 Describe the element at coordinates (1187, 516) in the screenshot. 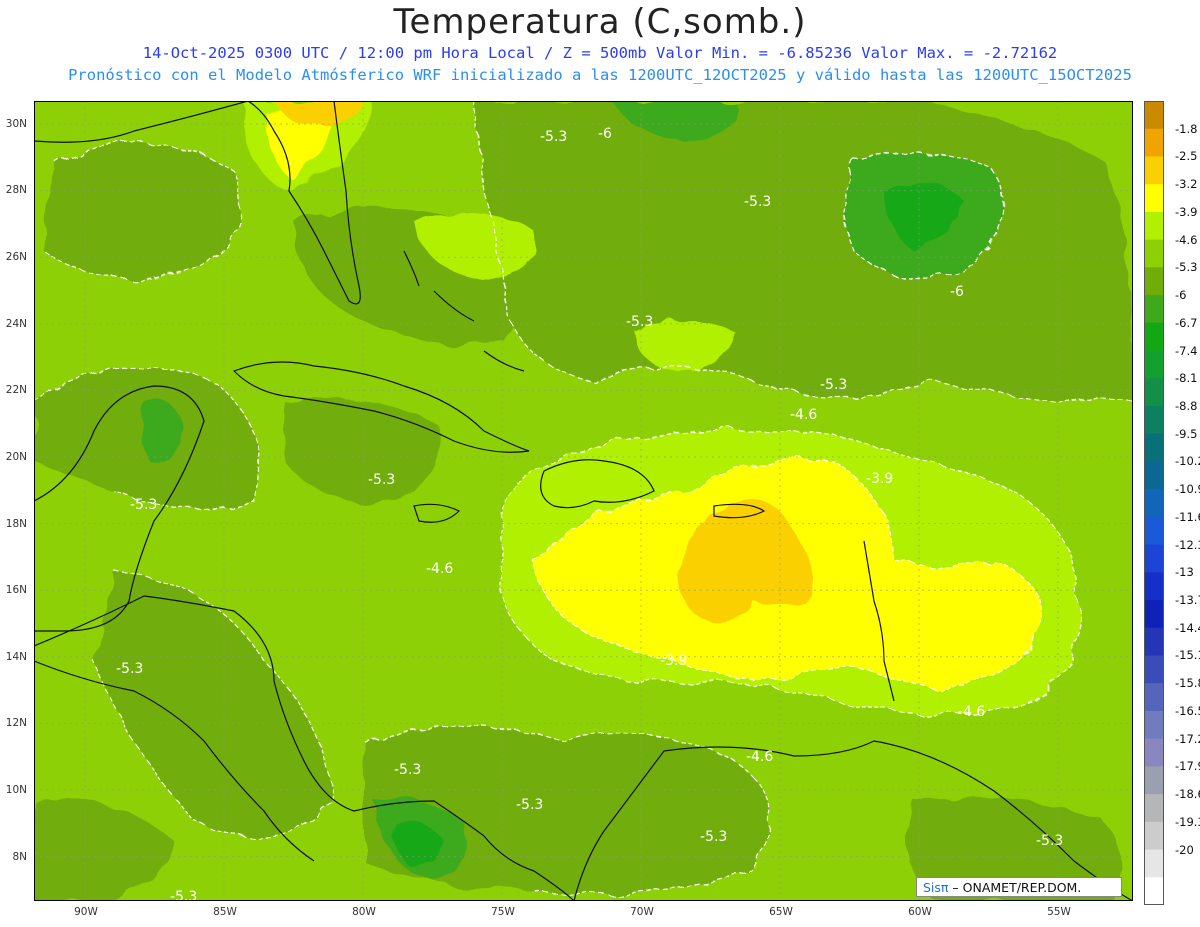

I see `colorbar-tick-label: -11.6` at that location.